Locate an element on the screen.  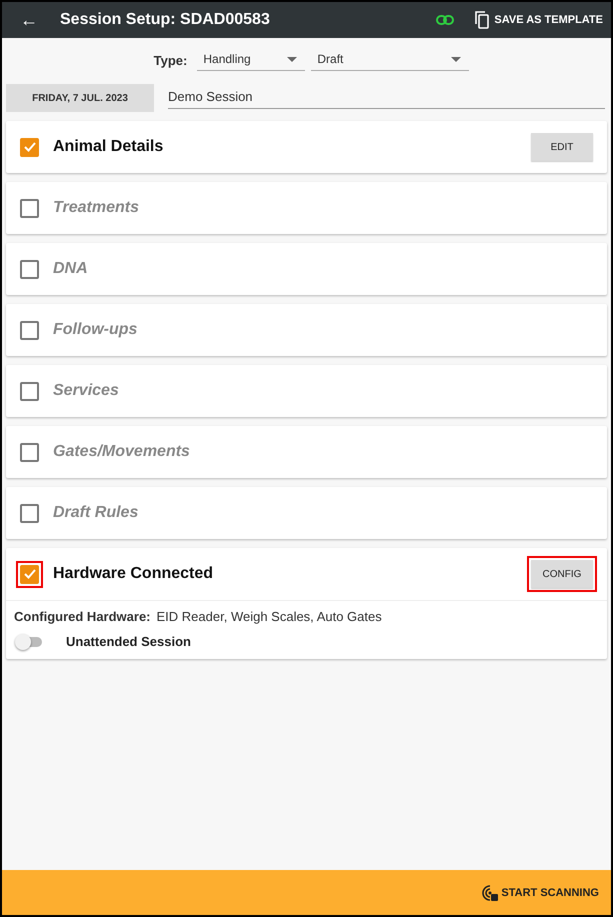
toggle-switch is located at coordinates (30, 641).